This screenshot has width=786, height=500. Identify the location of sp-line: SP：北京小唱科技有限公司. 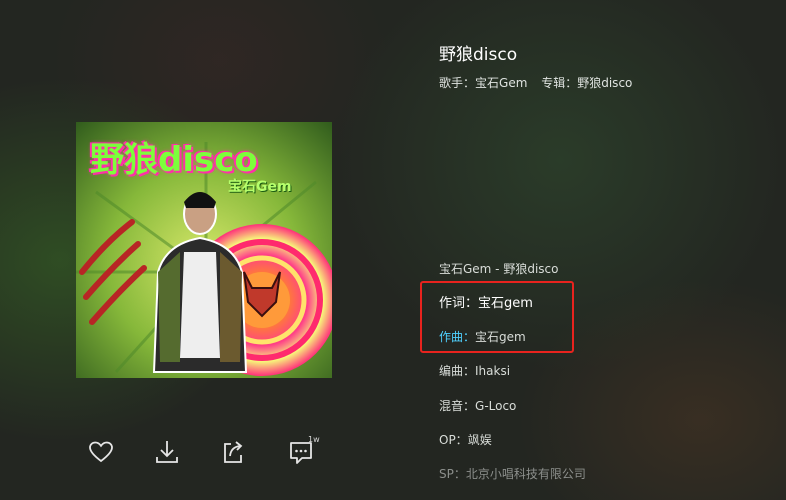
(512, 473).